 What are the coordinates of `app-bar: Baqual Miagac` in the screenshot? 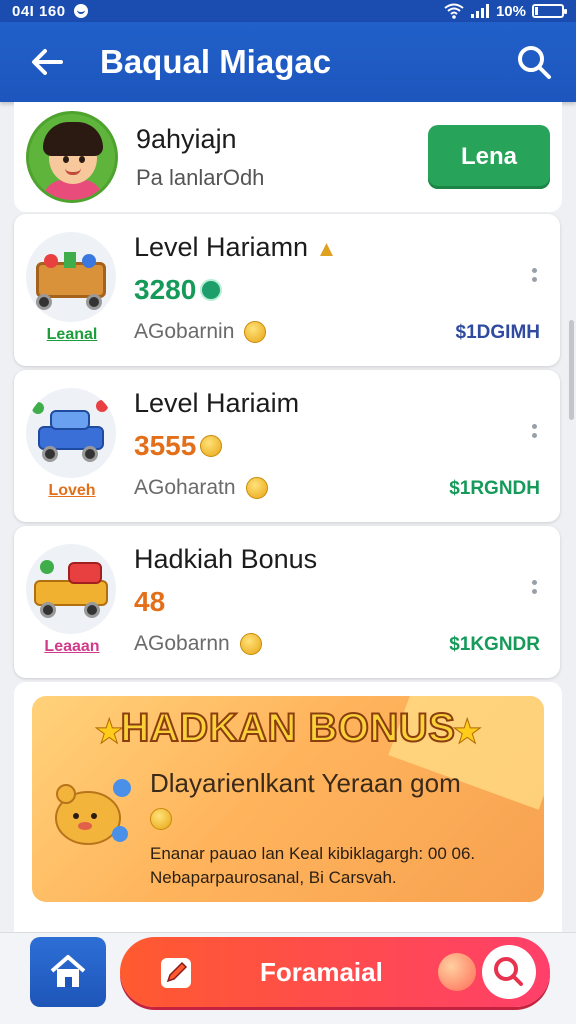 It's located at (288, 62).